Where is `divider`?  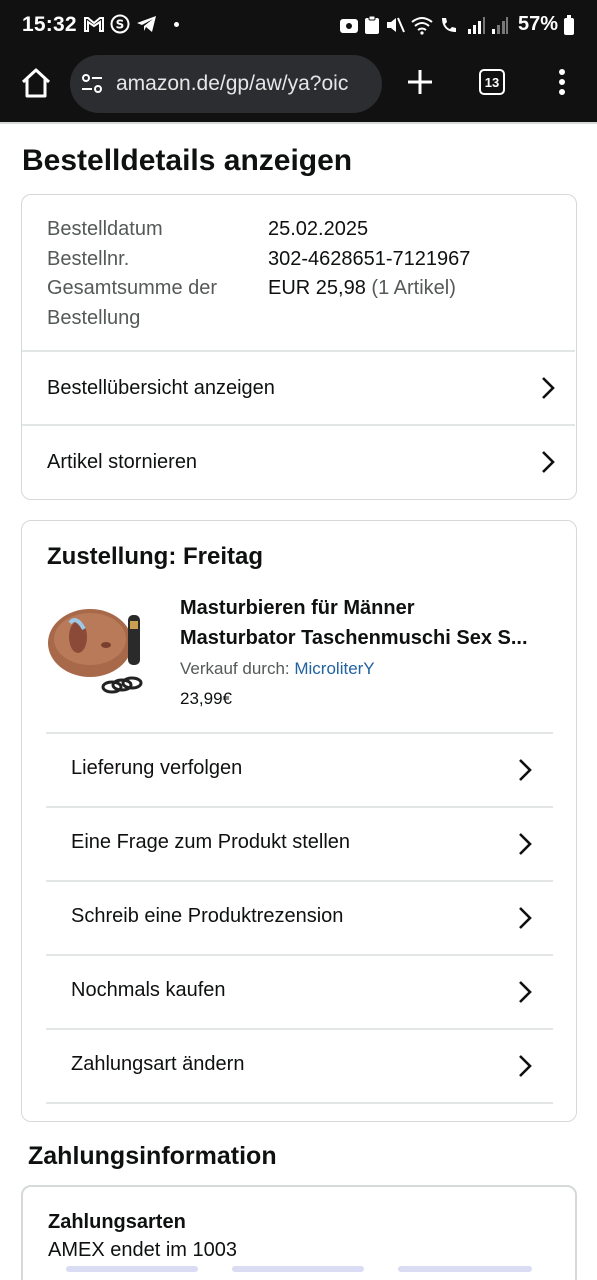
divider is located at coordinates (299, 1103).